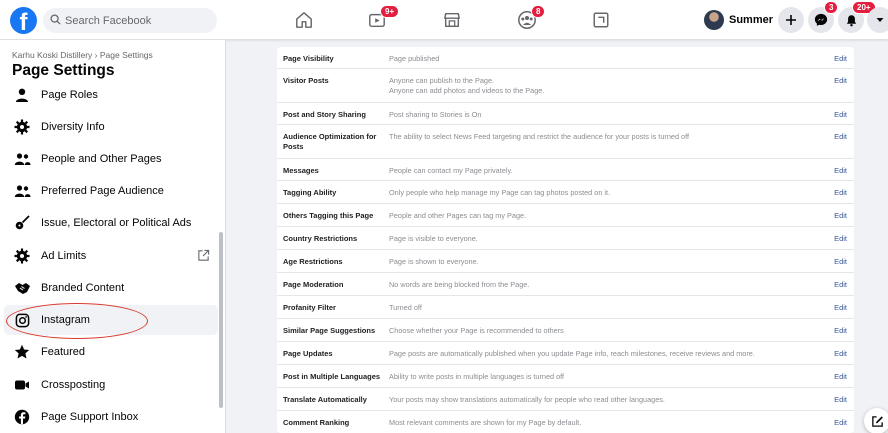 This screenshot has height=433, width=888. What do you see at coordinates (324, 114) in the screenshot?
I see `setting-name: Post and Story Sharing` at bounding box center [324, 114].